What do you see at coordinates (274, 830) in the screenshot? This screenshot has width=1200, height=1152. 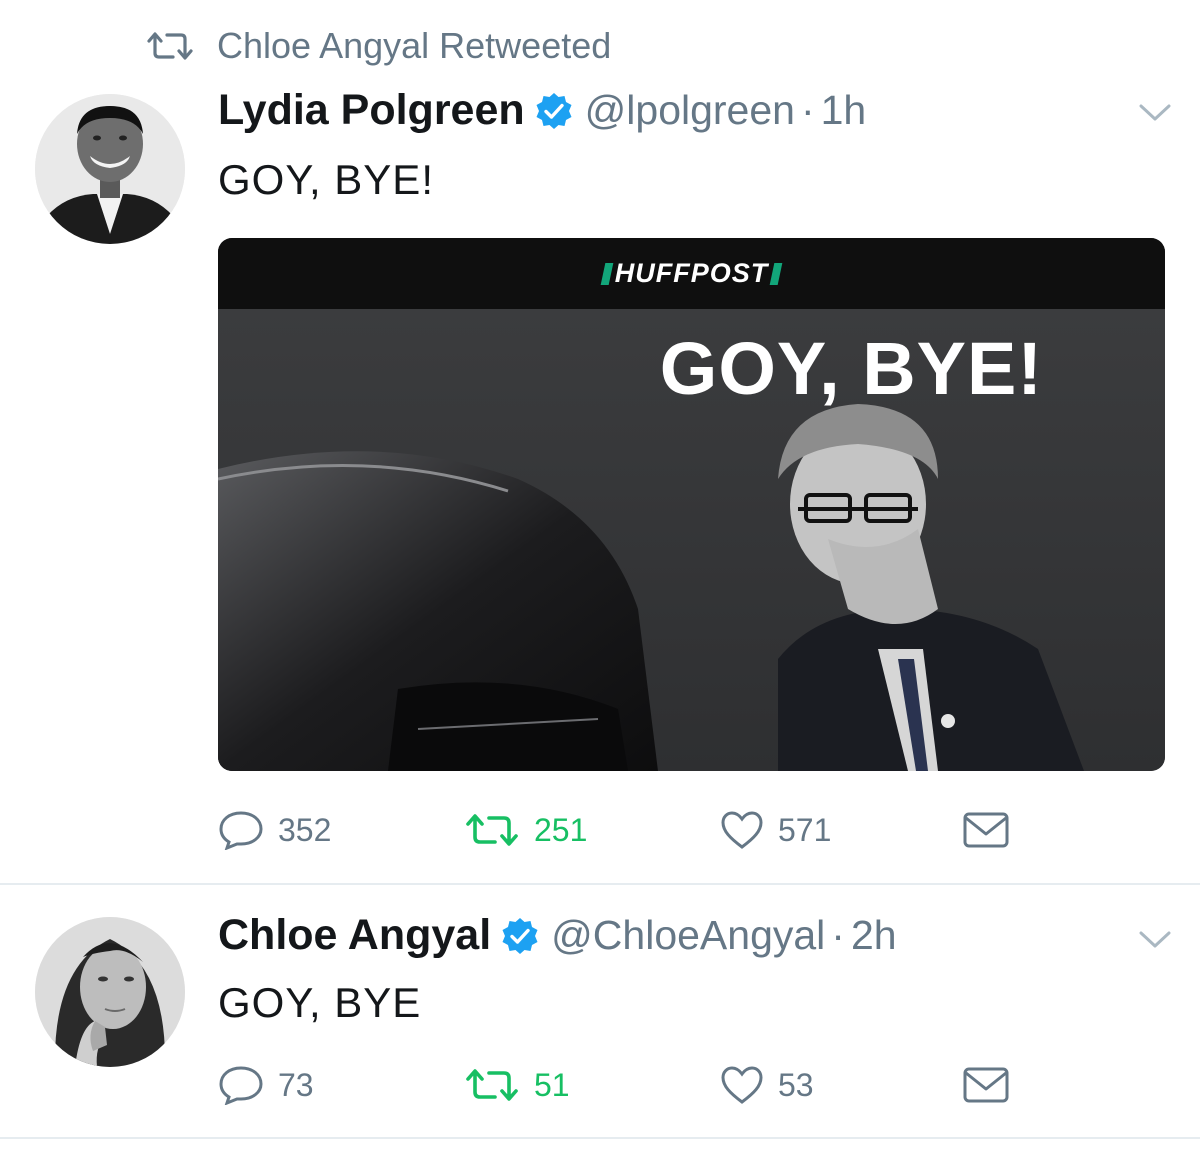 I see `reply-button: 352` at bounding box center [274, 830].